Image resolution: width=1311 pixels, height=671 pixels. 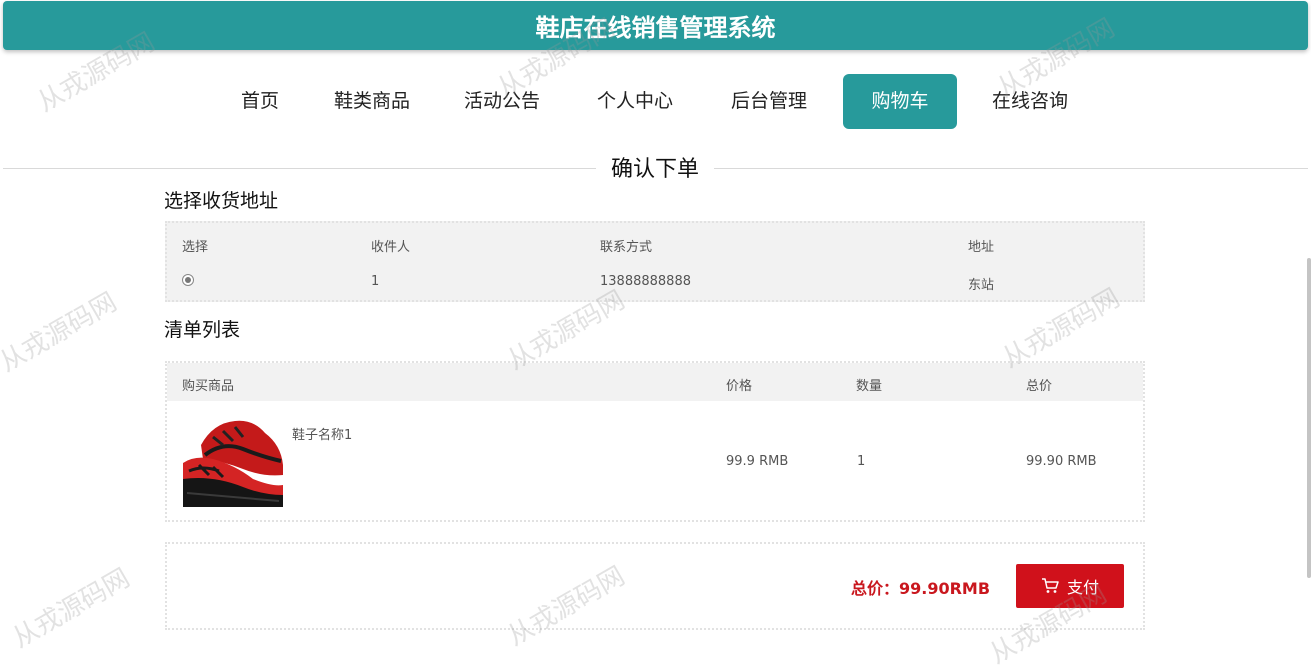 What do you see at coordinates (1061, 461) in the screenshot?
I see `item-subtotal: 99.90 RMB` at bounding box center [1061, 461].